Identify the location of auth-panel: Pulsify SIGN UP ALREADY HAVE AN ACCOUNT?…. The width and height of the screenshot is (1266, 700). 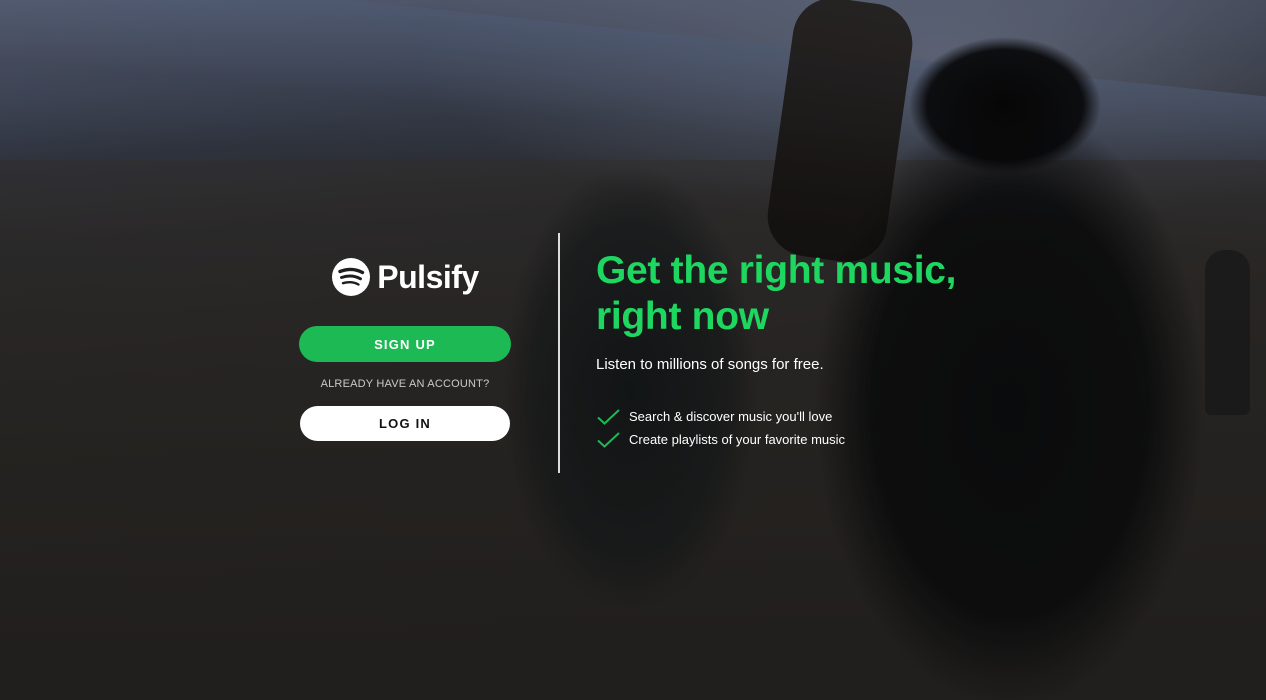
(405, 348).